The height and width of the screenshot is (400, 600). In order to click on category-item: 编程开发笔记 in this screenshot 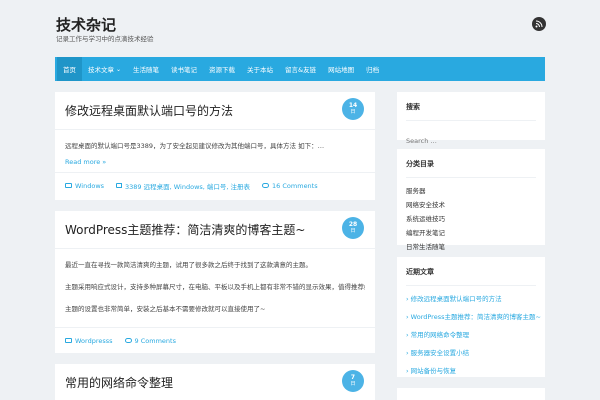, I will do `click(471, 232)`.